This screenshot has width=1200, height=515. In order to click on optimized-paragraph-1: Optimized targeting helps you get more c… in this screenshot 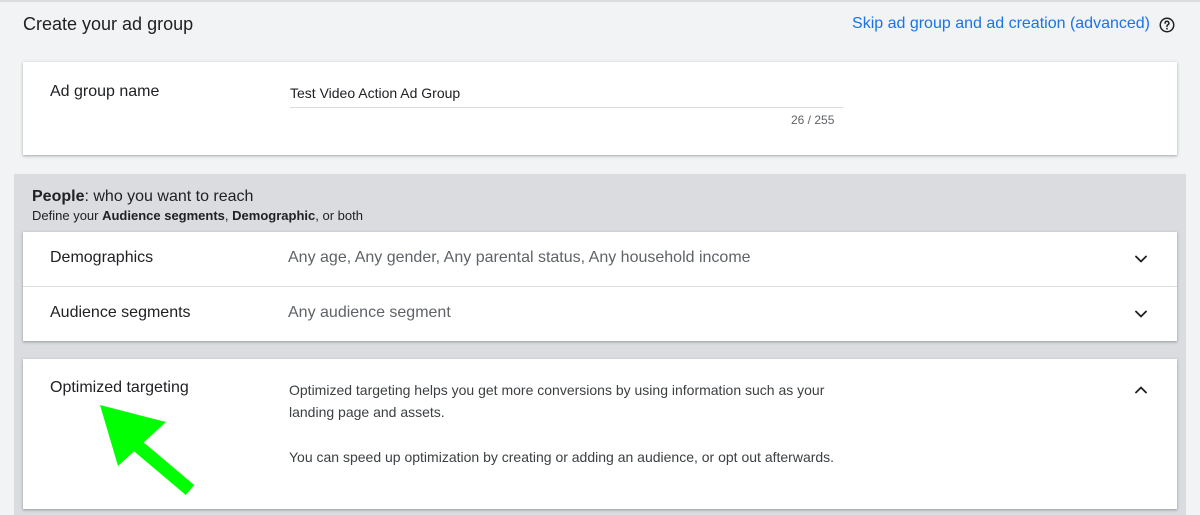, I will do `click(557, 401)`.